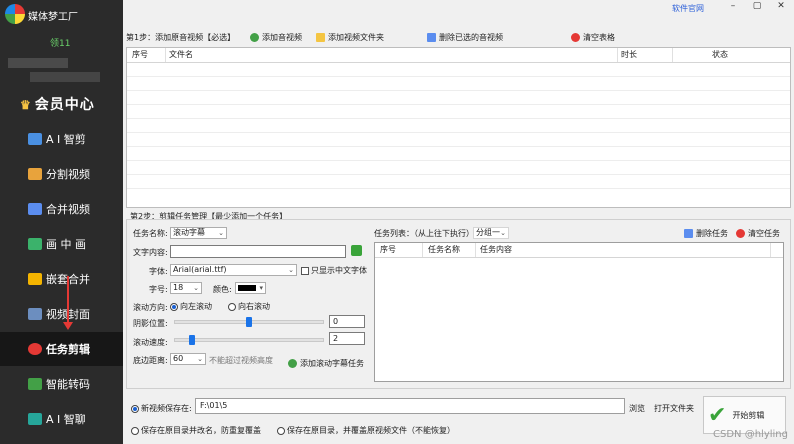  What do you see at coordinates (254, 306) in the screenshot?
I see `radio-label: 向右滚动` at bounding box center [254, 306].